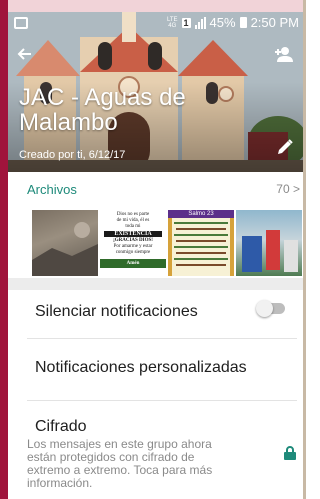  What do you see at coordinates (283, 56) in the screenshot?
I see `add-person-icon` at bounding box center [283, 56].